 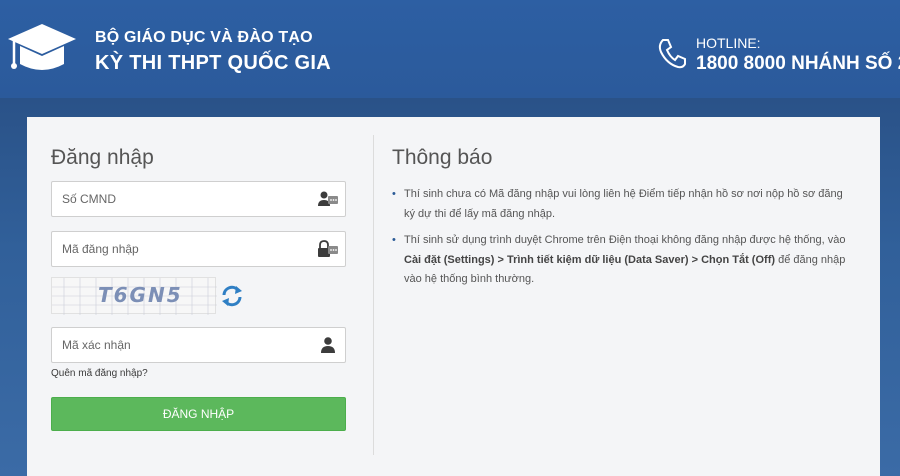 I want to click on exam-title: KỲ THI THPT QUỐC GIA, so click(x=213, y=63).